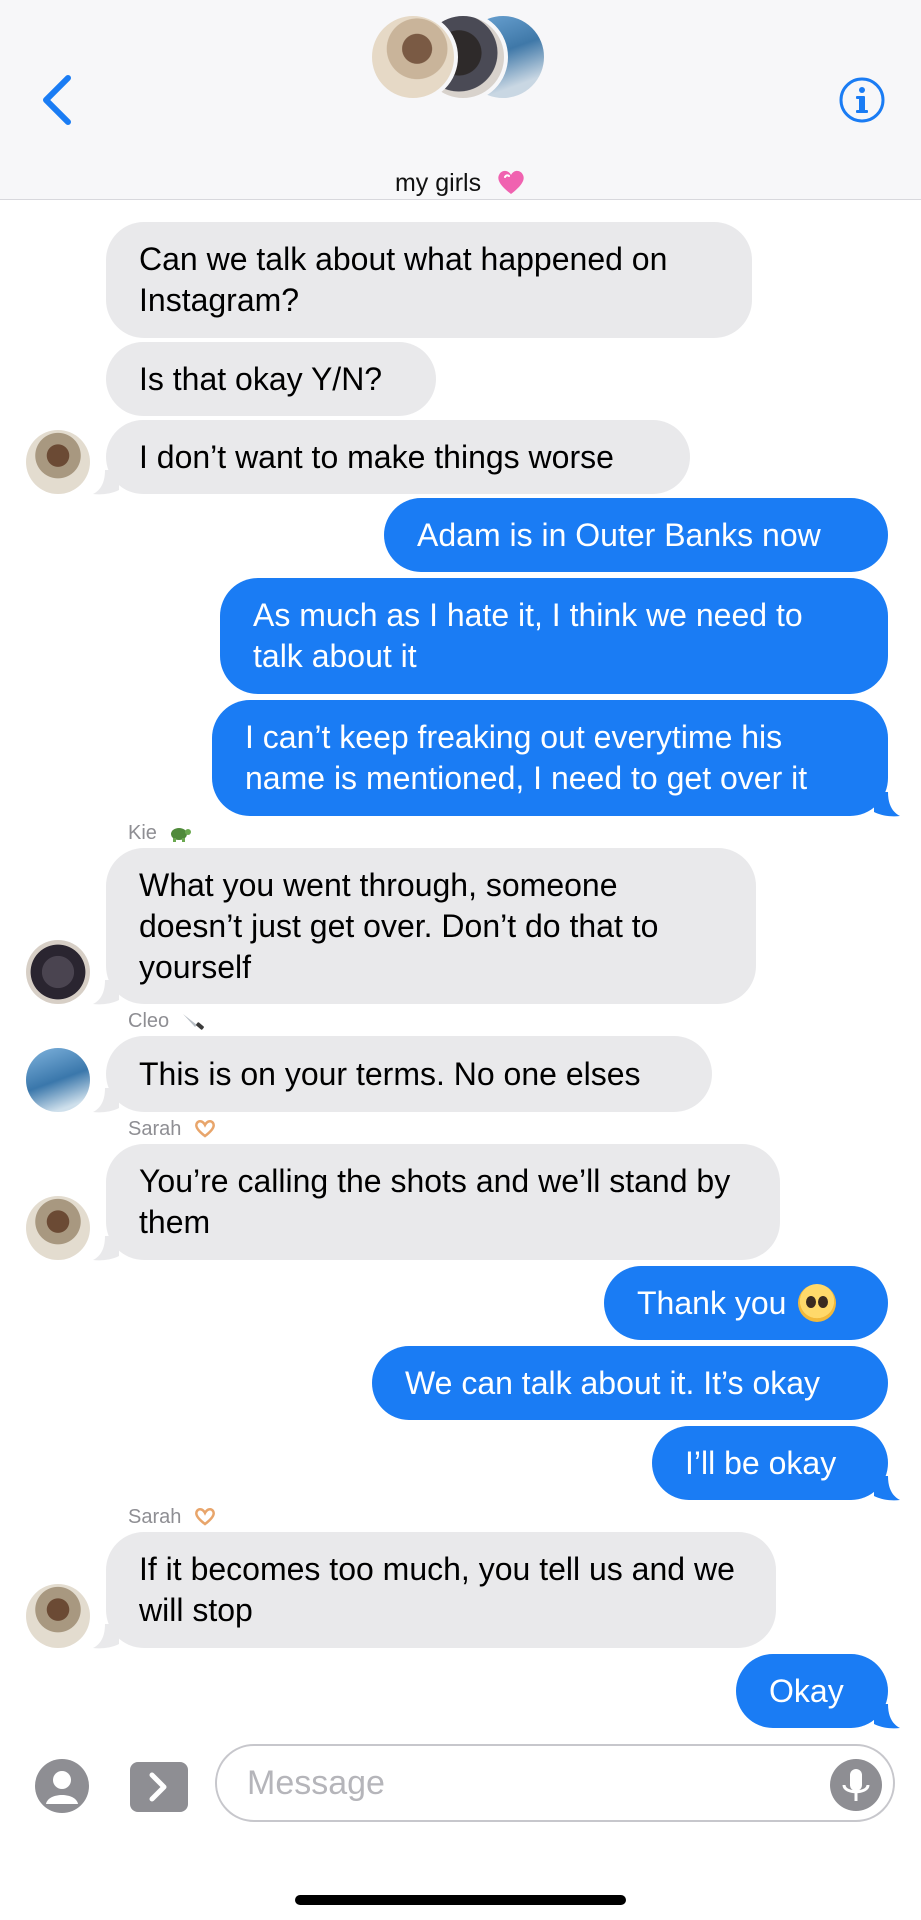 This screenshot has height=1920, width=921. What do you see at coordinates (261, 378) in the screenshot?
I see `message-text: Is that okay Y/N?` at bounding box center [261, 378].